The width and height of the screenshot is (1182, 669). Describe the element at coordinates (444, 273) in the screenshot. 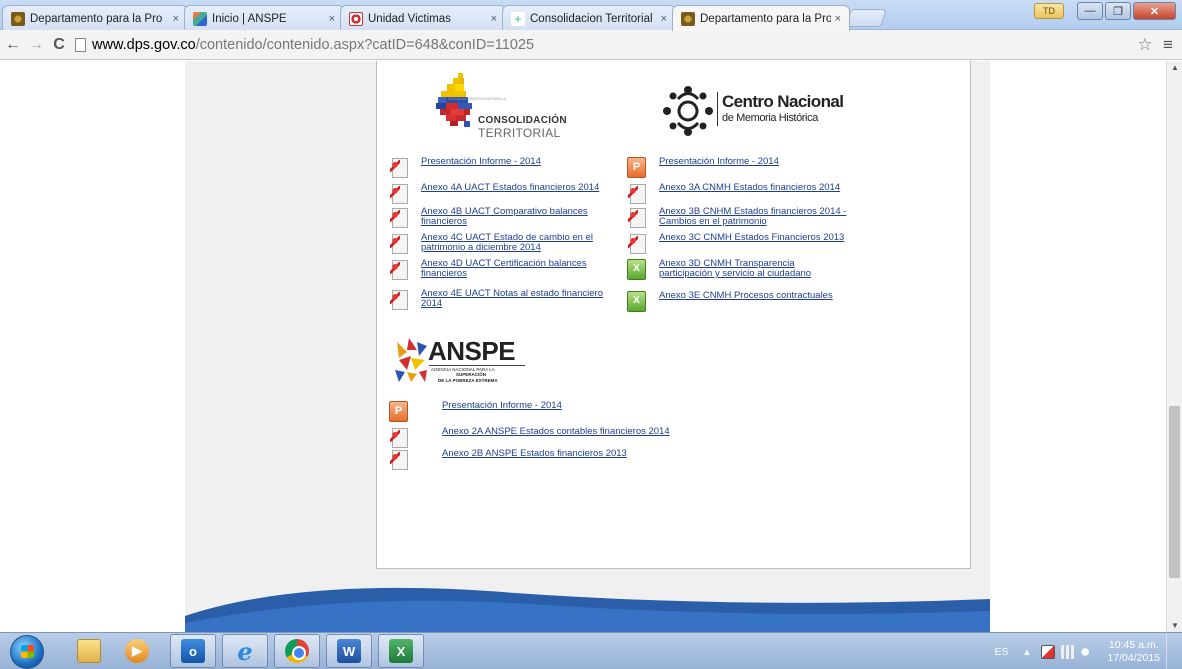

I see `document-link-line: financieros` at that location.